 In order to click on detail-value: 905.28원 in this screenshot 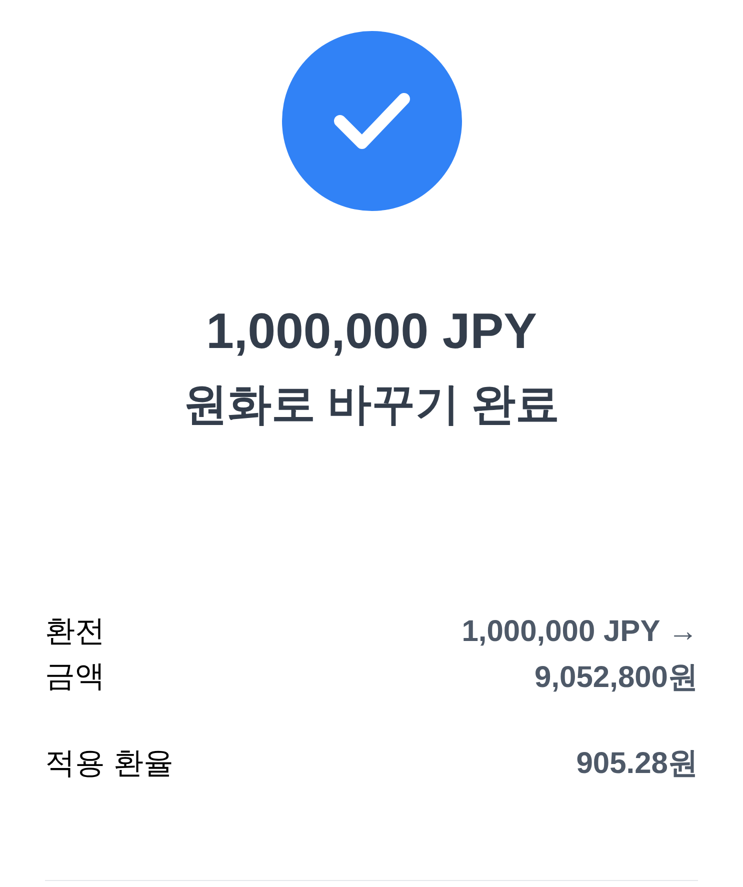, I will do `click(636, 764)`.